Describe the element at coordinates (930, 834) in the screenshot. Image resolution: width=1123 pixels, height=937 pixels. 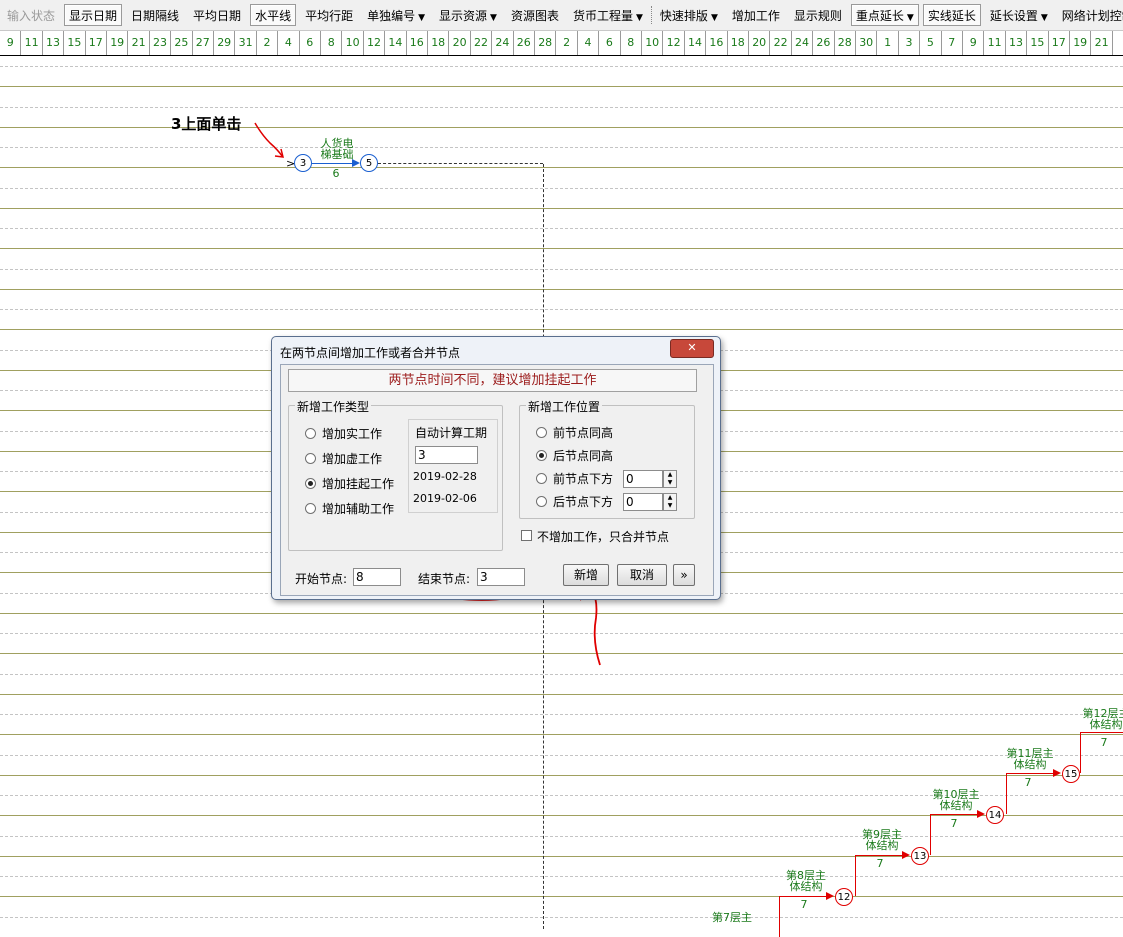
I see `critical-path-rise` at that location.